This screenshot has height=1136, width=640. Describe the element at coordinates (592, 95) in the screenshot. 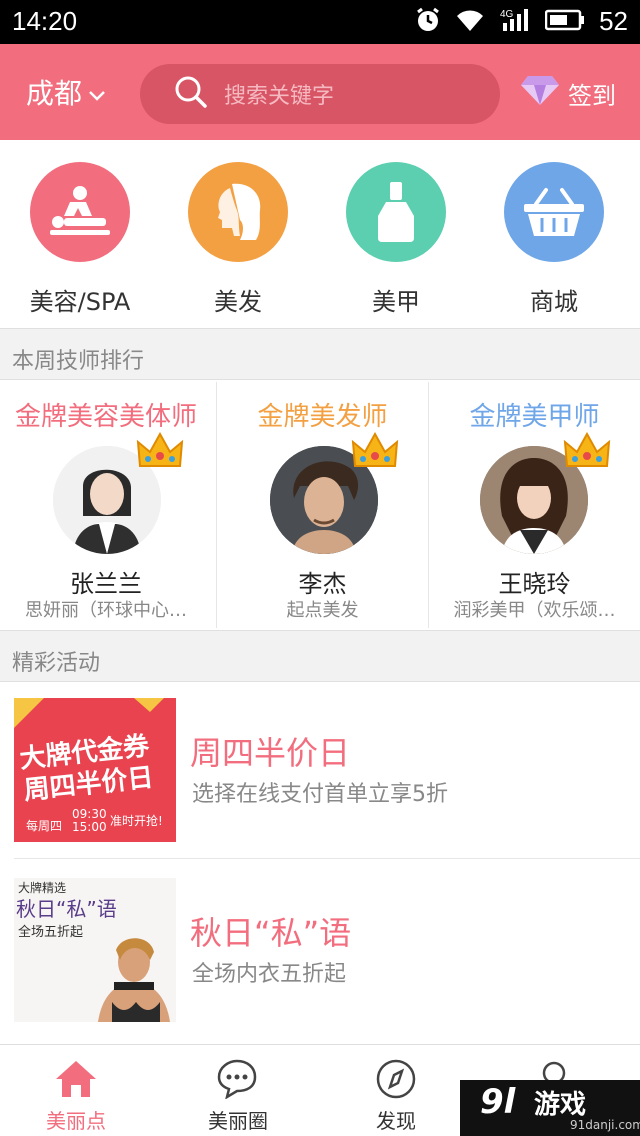

I see `signin-label: 签到` at that location.